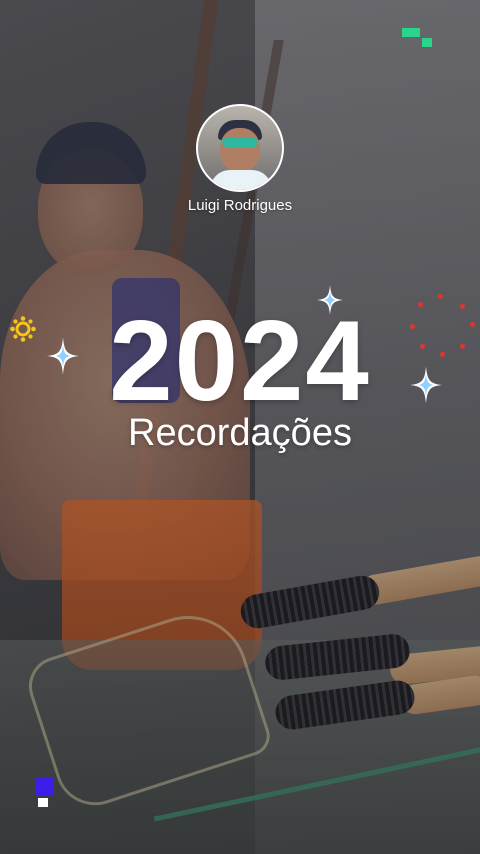 The image size is (480, 854). What do you see at coordinates (240, 142) in the screenshot?
I see `avatar-sunglasses` at bounding box center [240, 142].